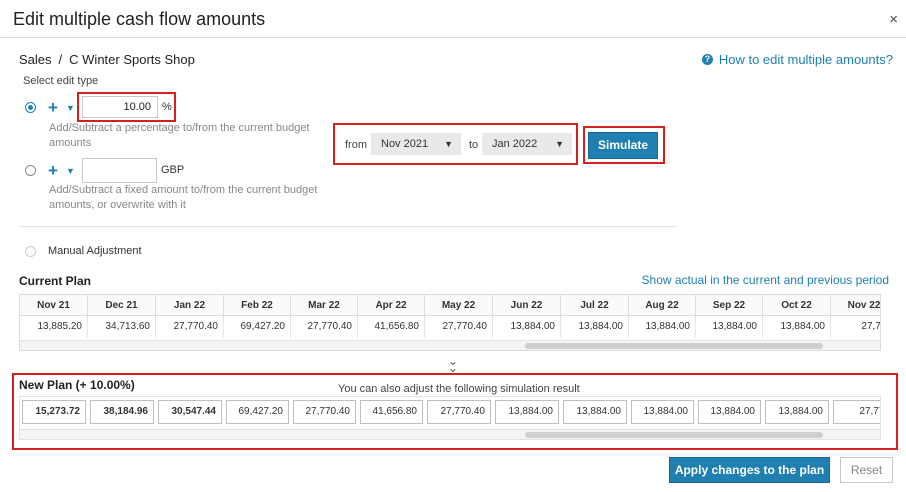 The width and height of the screenshot is (906, 492). What do you see at coordinates (122, 412) in the screenshot?
I see `new-plan-input: 38,184.96` at bounding box center [122, 412].